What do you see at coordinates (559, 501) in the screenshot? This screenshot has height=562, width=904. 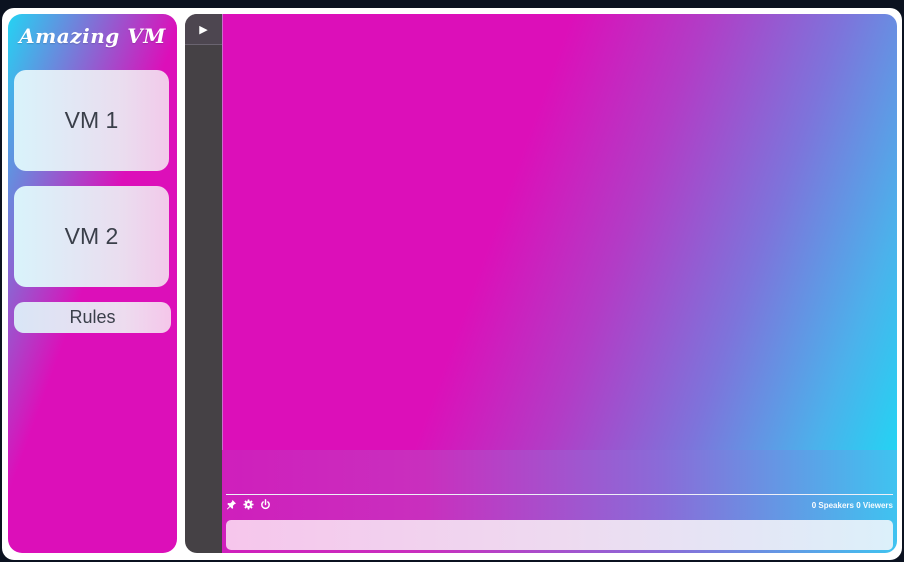 I see `chat-panel: 0 Speakers 0 Viewers` at bounding box center [559, 501].